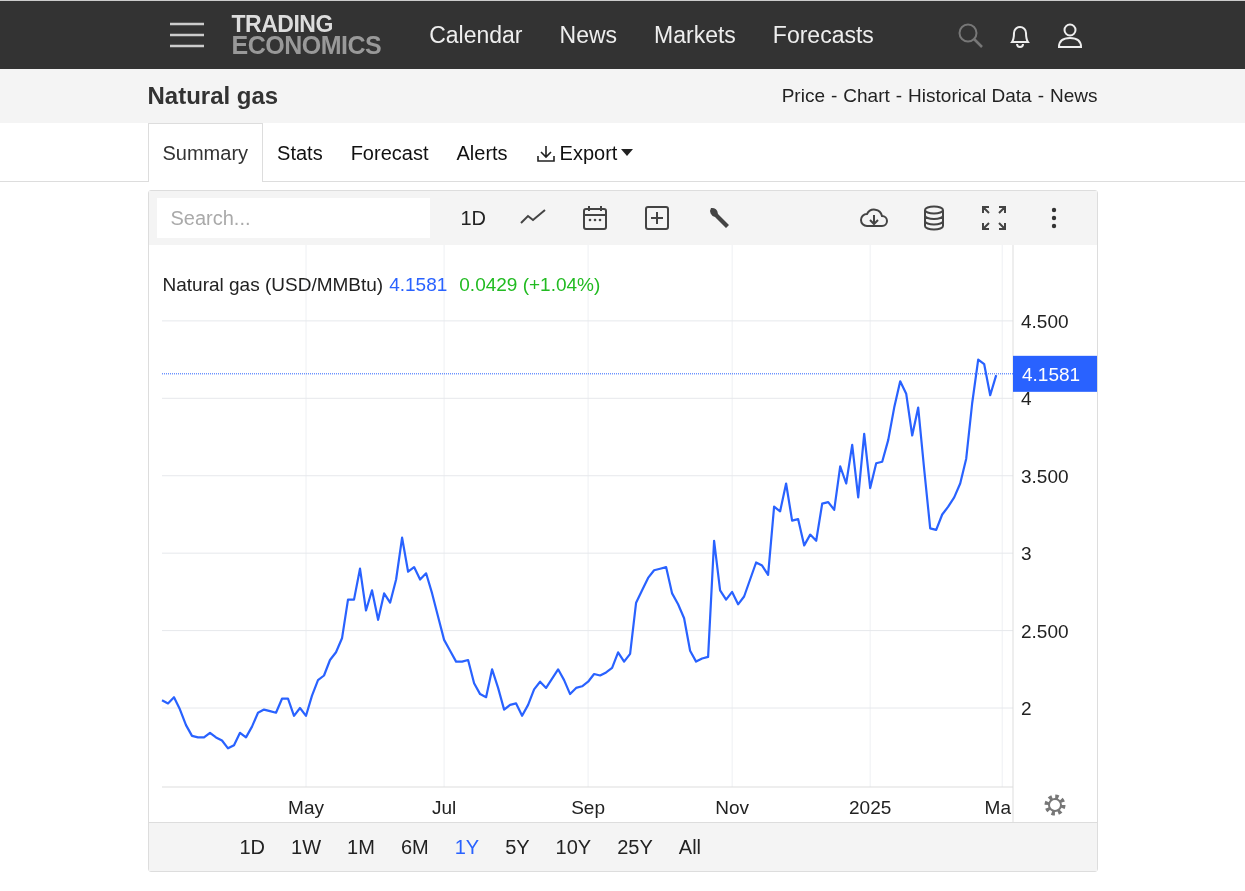 The height and width of the screenshot is (891, 1245). Describe the element at coordinates (1054, 805) in the screenshot. I see `settings-icon` at that location.